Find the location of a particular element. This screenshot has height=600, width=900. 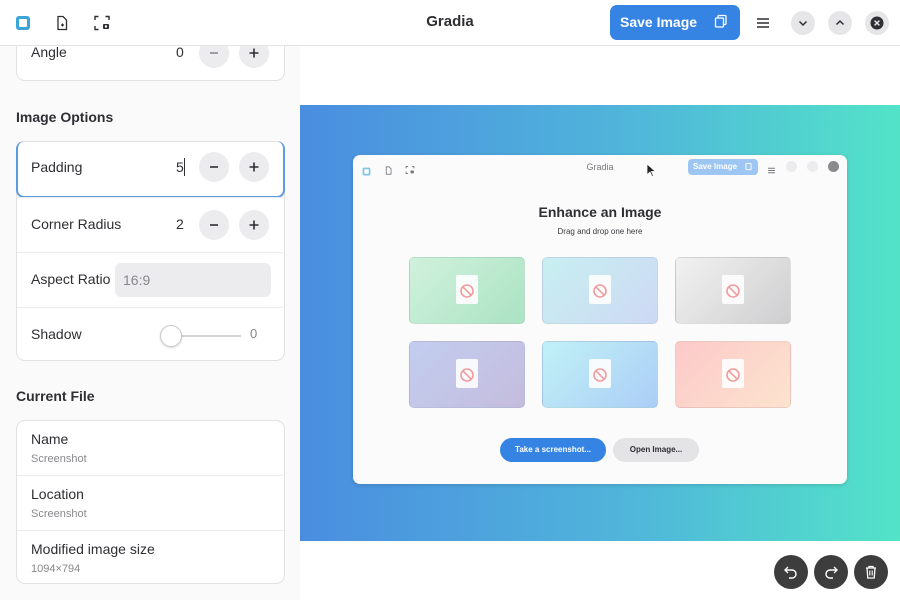

preview-close-icon is located at coordinates (833, 166).